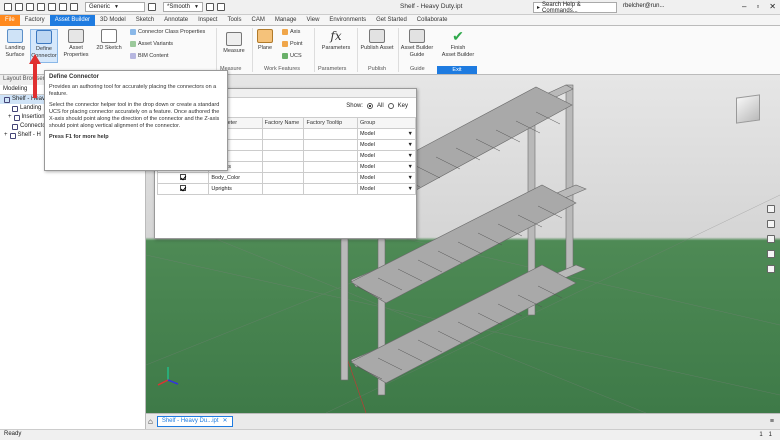 The image size is (780, 440). I want to click on material-icon, so click(152, 7).